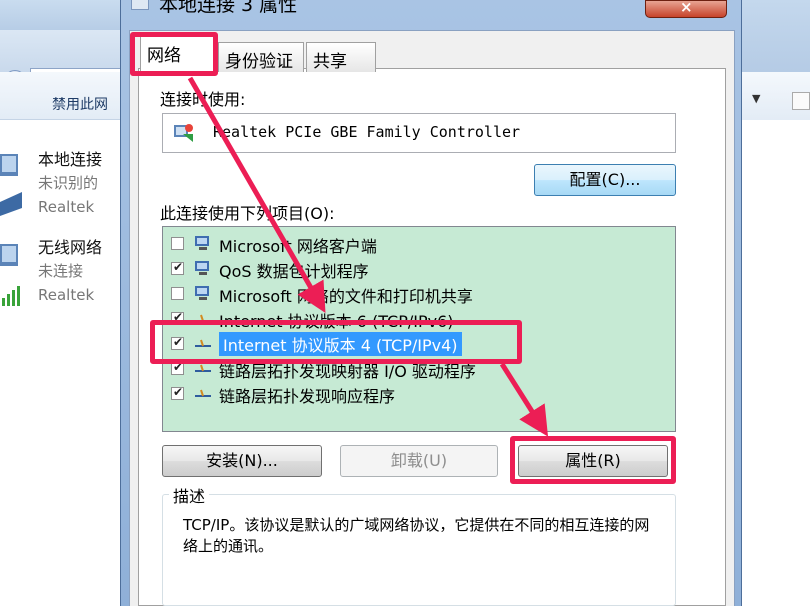 The width and height of the screenshot is (810, 606). What do you see at coordinates (756, 98) in the screenshot?
I see `dropdown-arrow-icon: ▼` at bounding box center [756, 98].